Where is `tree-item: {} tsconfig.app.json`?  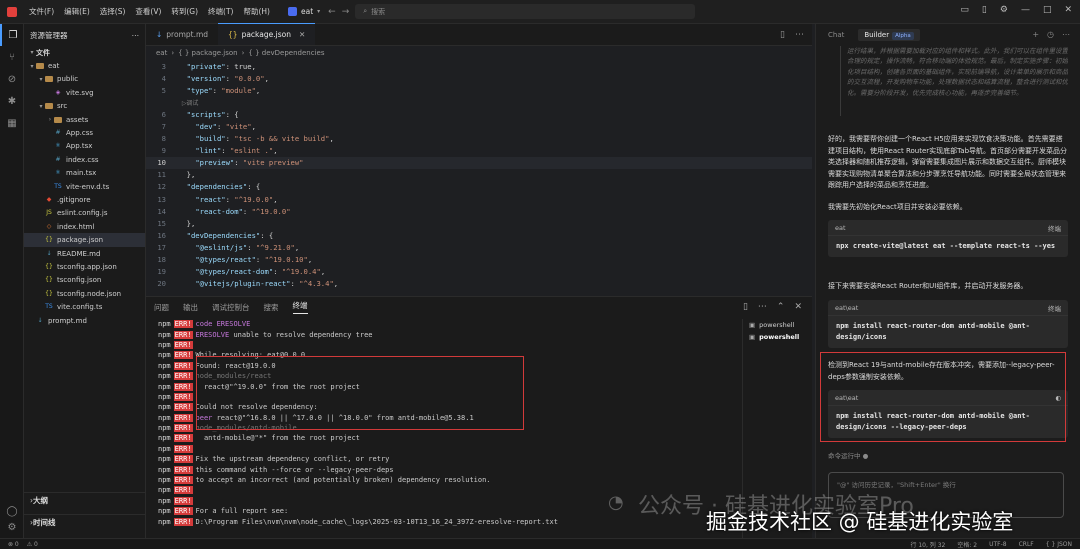
tree-item: {} tsconfig.app.json is located at coordinates (84, 266).